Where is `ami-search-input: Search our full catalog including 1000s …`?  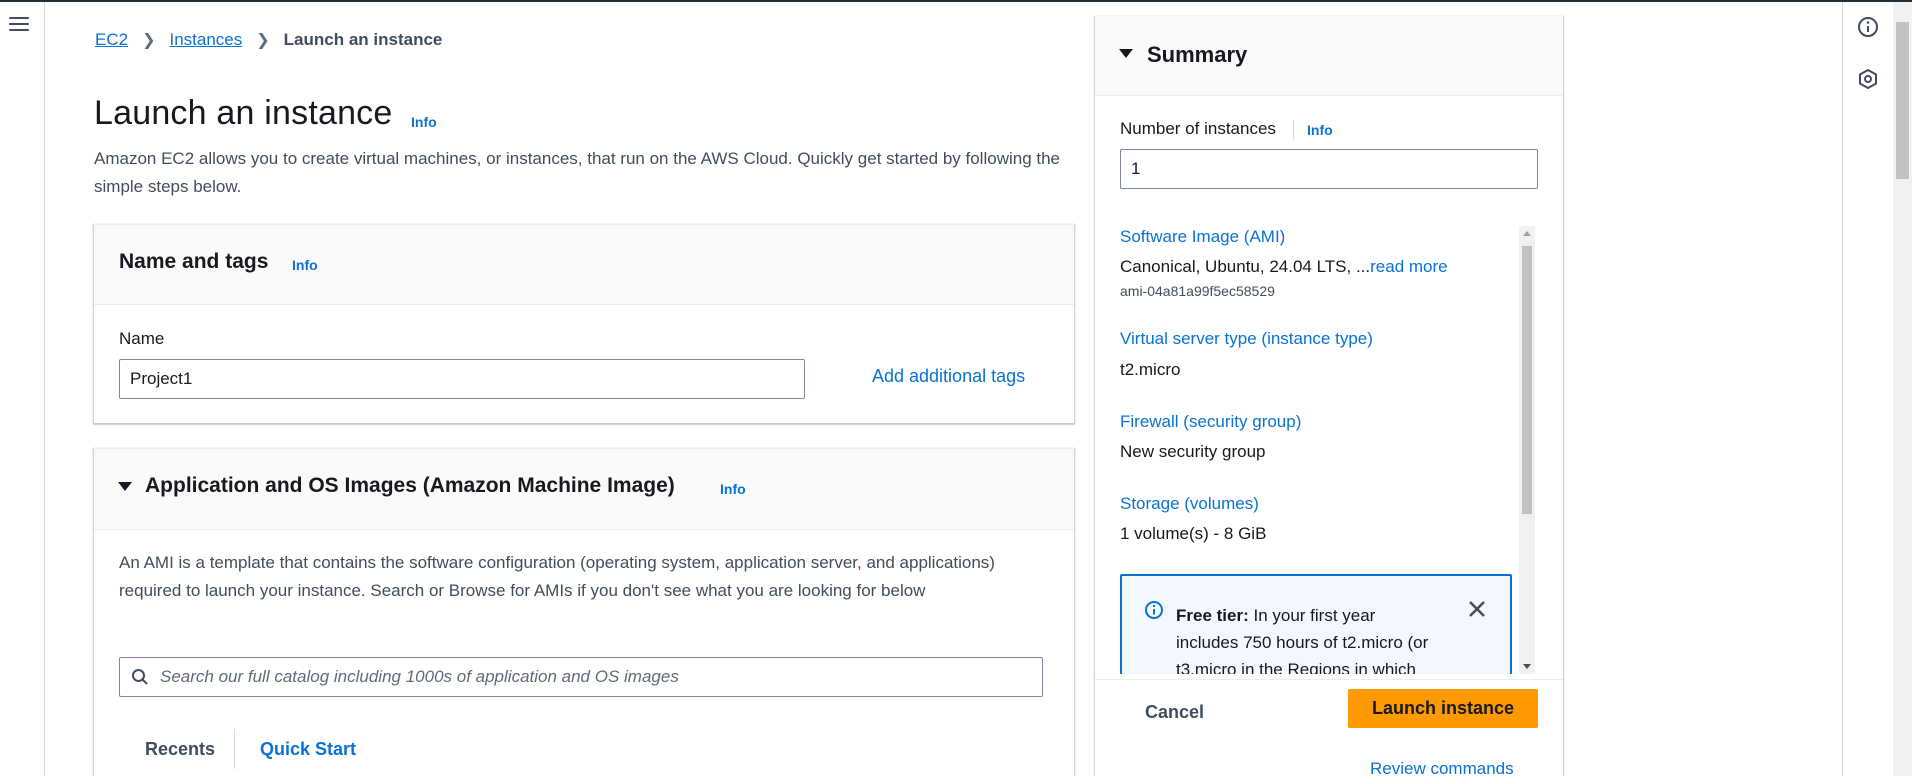 ami-search-input: Search our full catalog including 1000s … is located at coordinates (581, 677).